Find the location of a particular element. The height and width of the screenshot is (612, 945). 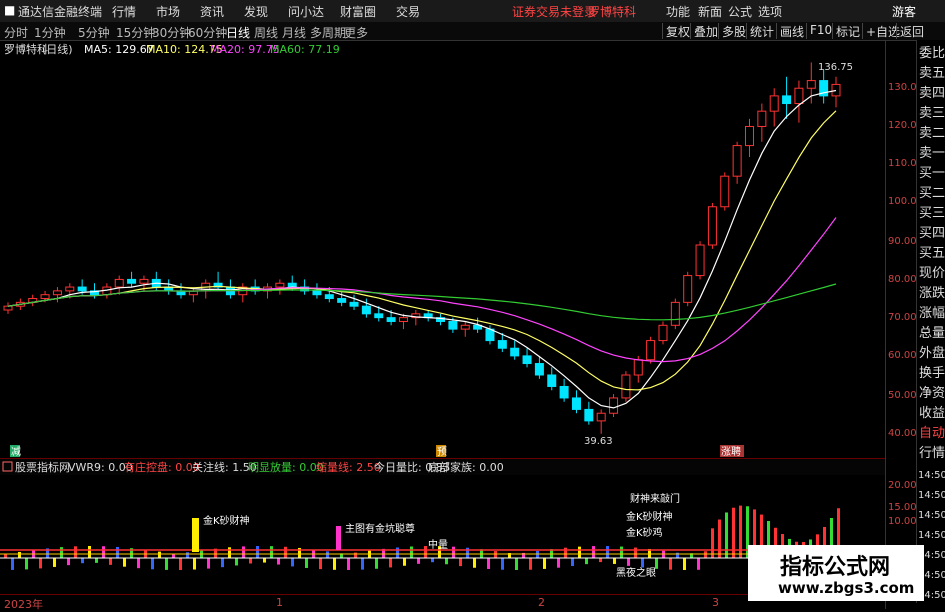

panel-item: 总量 is located at coordinates (931, 334).